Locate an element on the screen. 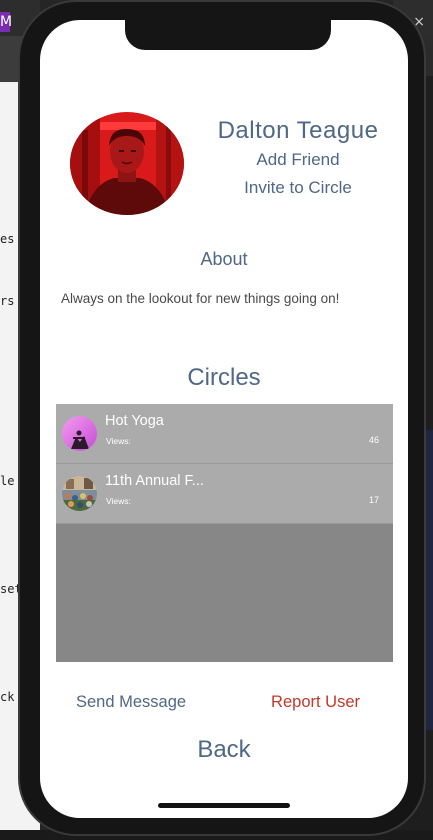  yoga-photo-icon is located at coordinates (79, 433).